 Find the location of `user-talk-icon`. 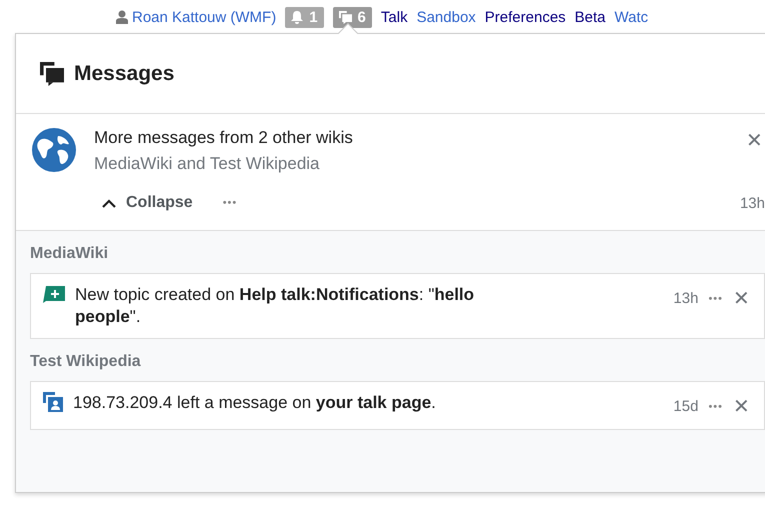

user-talk-icon is located at coordinates (53, 402).